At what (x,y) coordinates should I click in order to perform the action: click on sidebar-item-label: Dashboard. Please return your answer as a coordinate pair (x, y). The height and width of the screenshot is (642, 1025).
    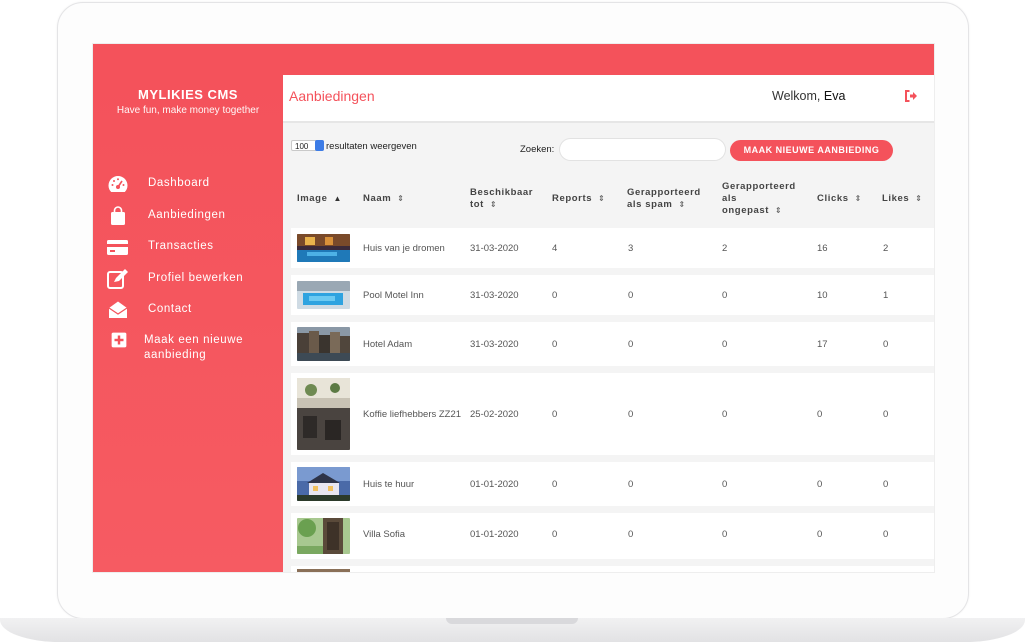
    Looking at the image, I should click on (179, 183).